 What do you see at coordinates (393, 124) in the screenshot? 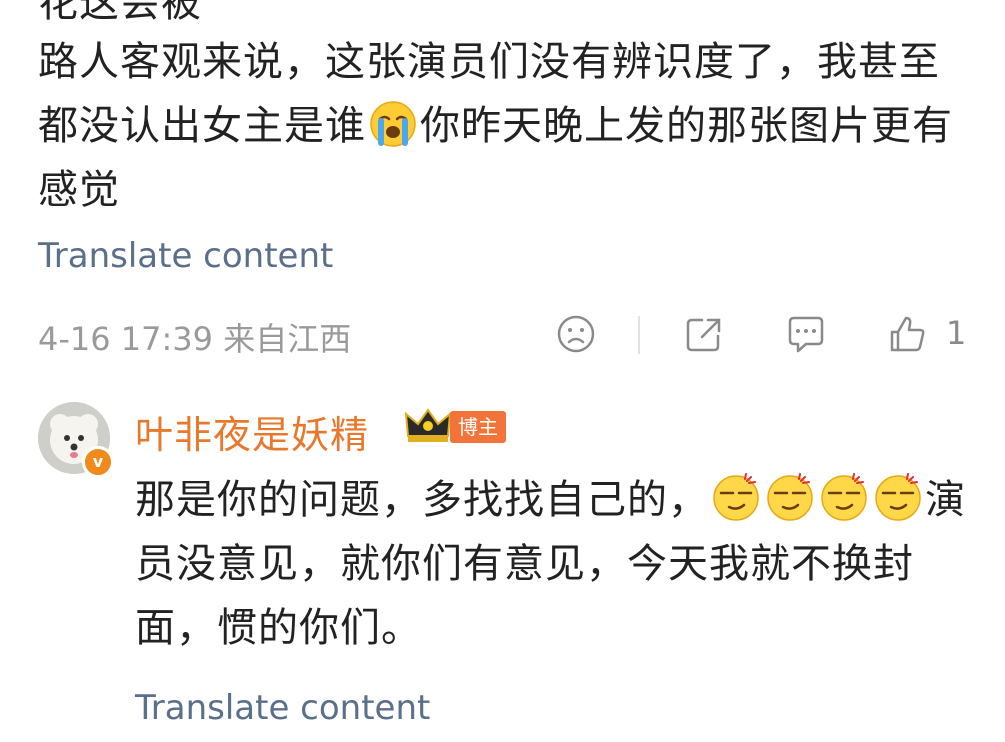
I see `crying-face-emoji-icon` at bounding box center [393, 124].